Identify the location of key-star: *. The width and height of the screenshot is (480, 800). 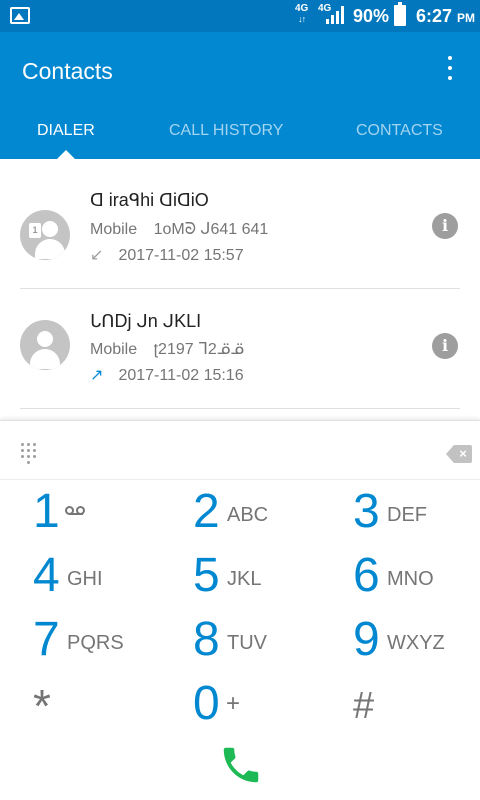
(58, 706).